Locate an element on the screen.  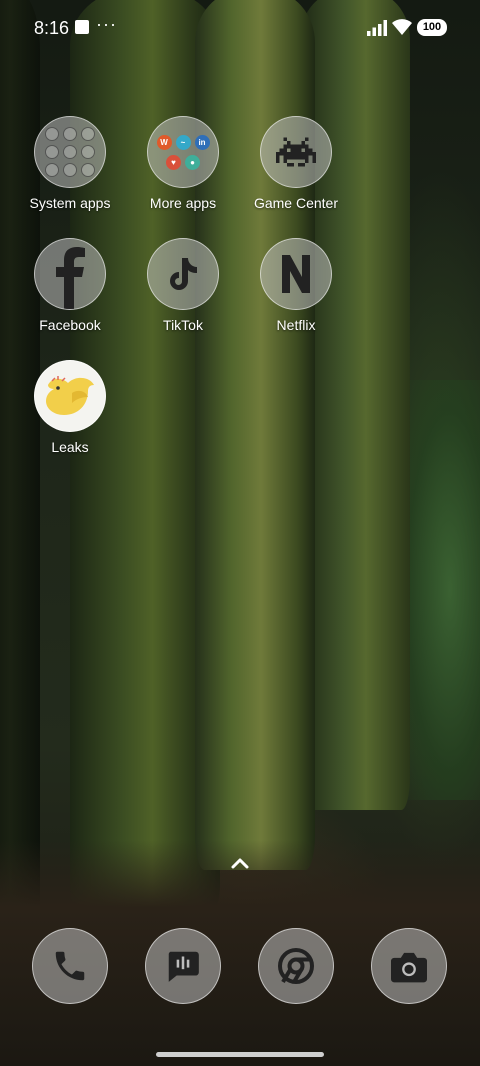
app-system-apps: System apps is located at coordinates (70, 163).